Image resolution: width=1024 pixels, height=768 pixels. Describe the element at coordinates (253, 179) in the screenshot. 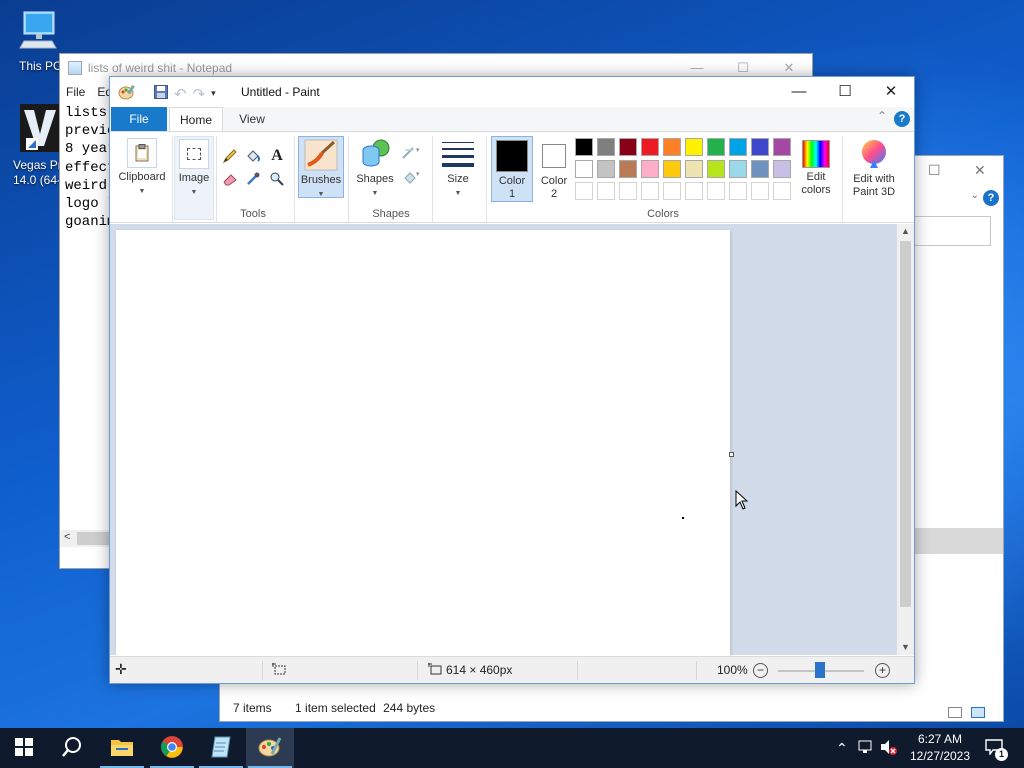

I see `color-picker-icon` at that location.